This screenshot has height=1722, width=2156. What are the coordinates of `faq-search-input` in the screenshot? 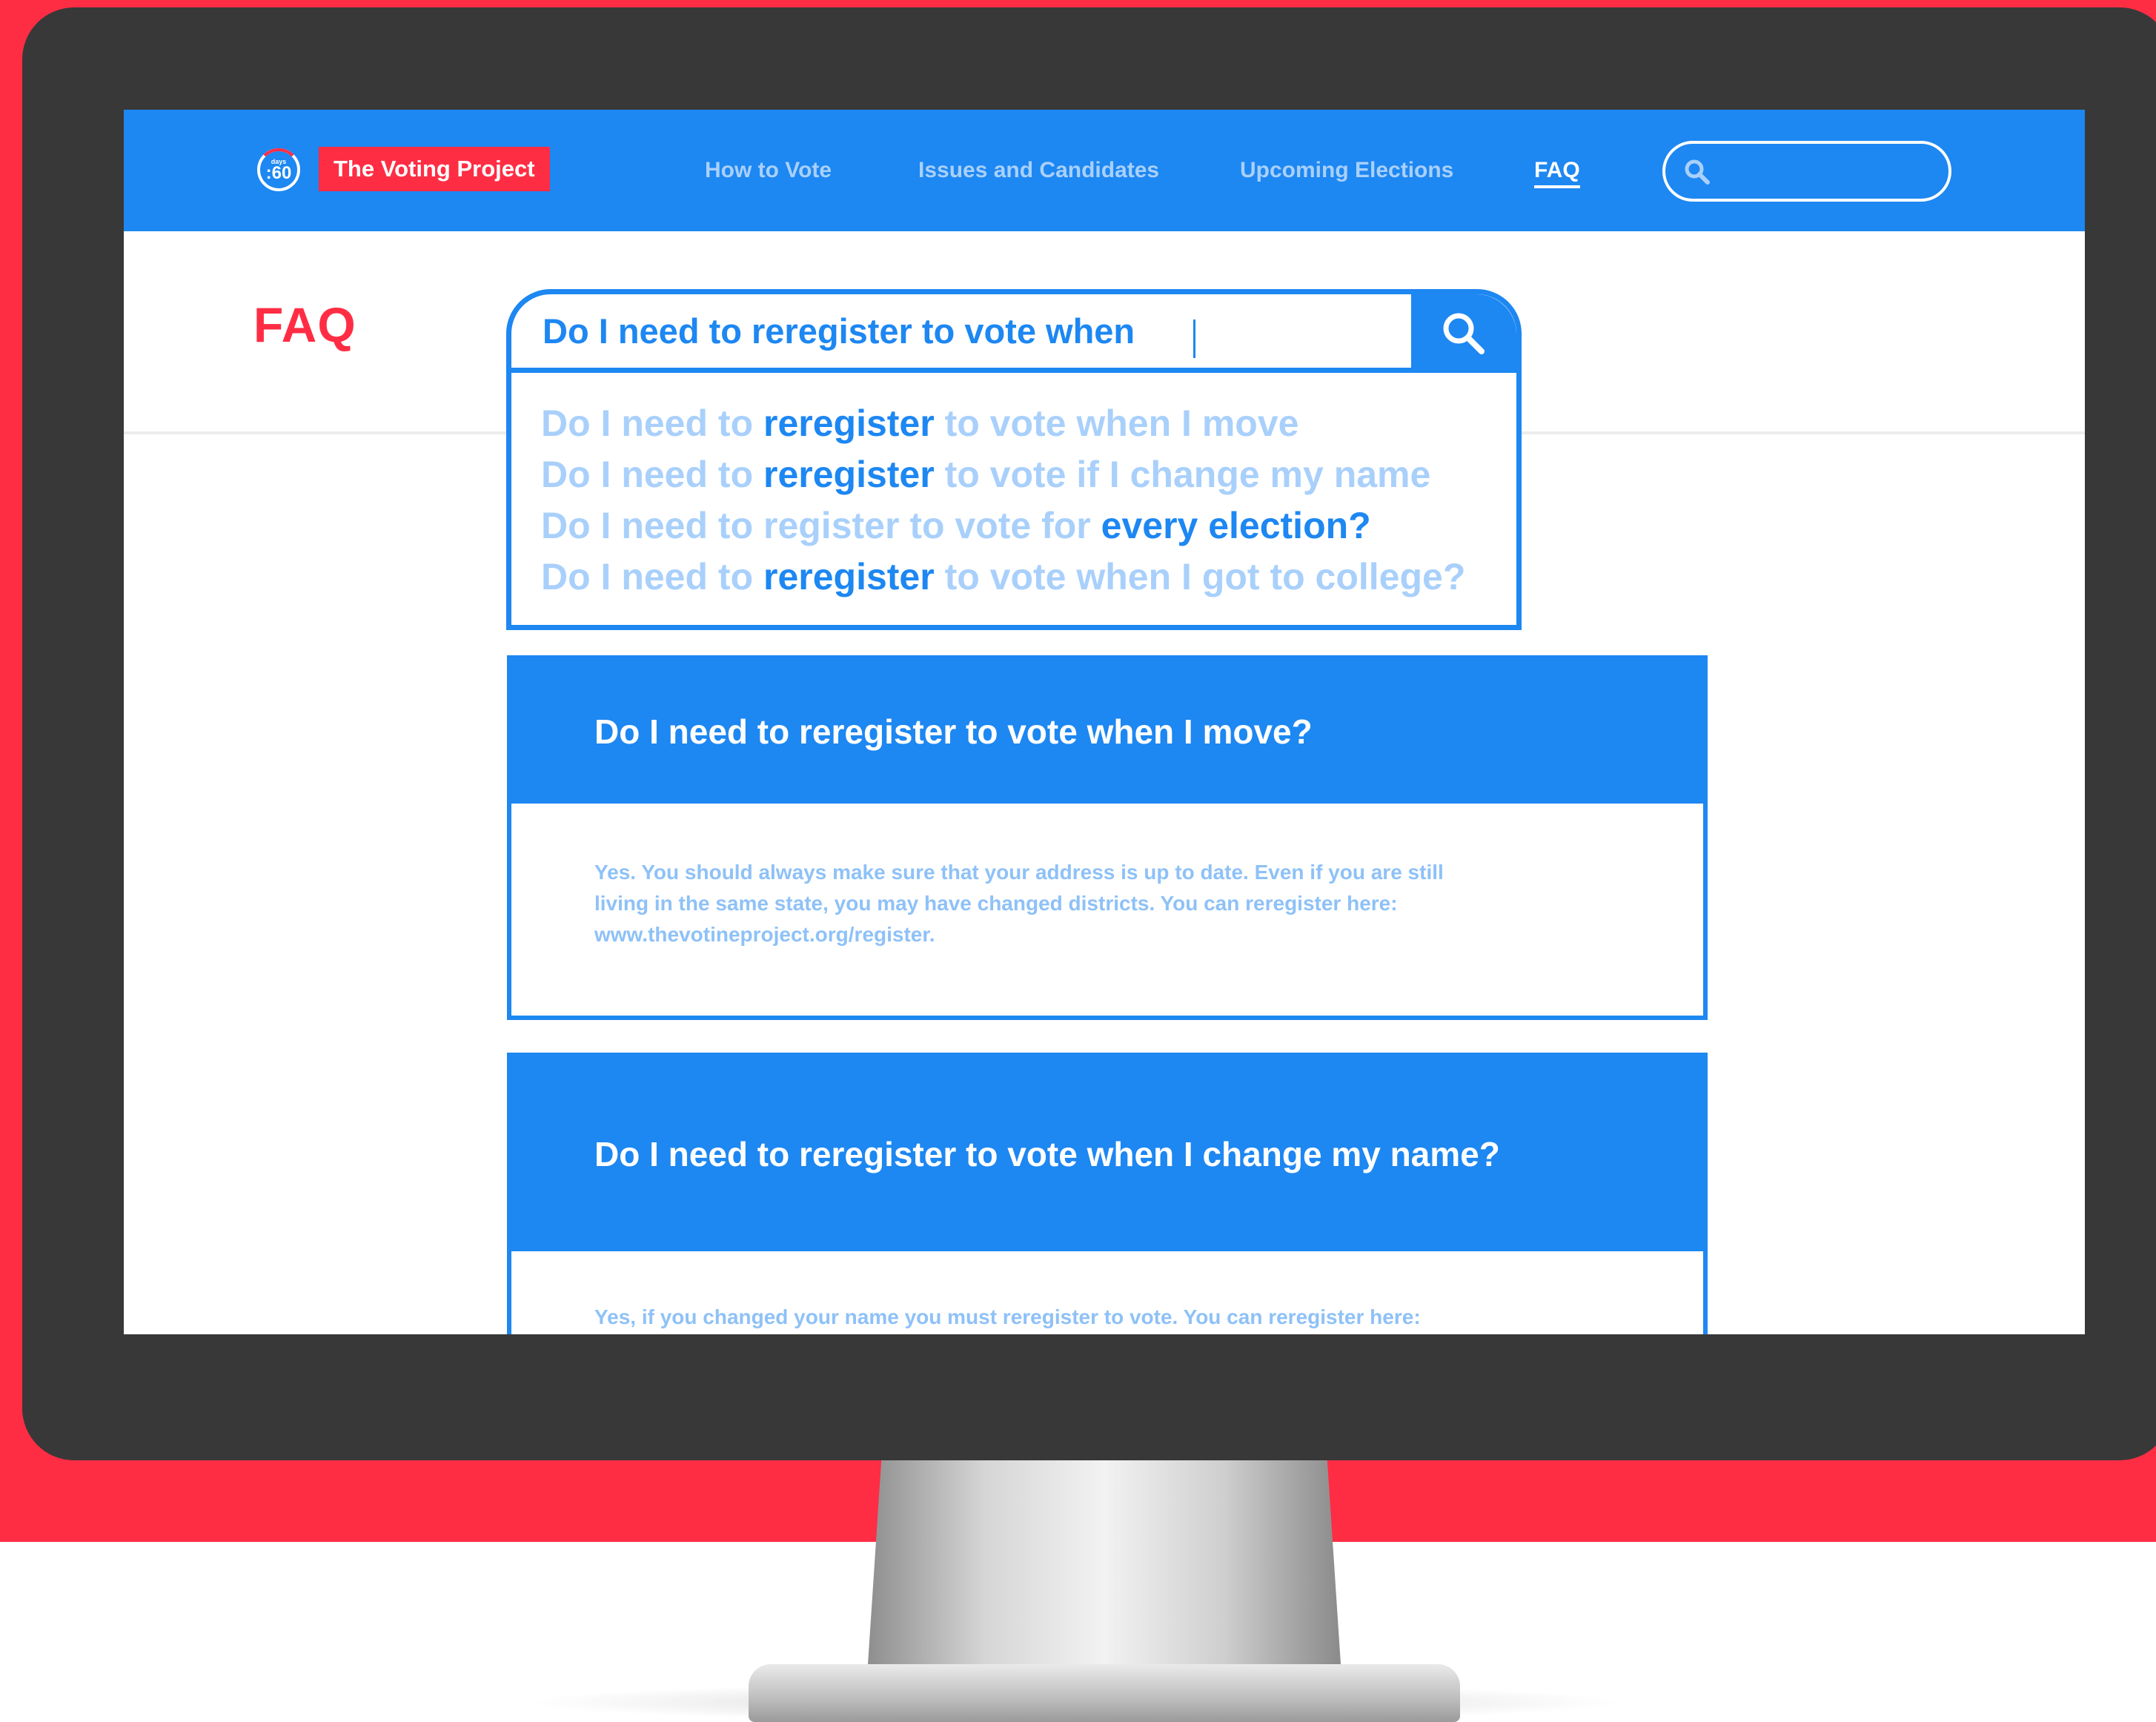 It's located at (961, 333).